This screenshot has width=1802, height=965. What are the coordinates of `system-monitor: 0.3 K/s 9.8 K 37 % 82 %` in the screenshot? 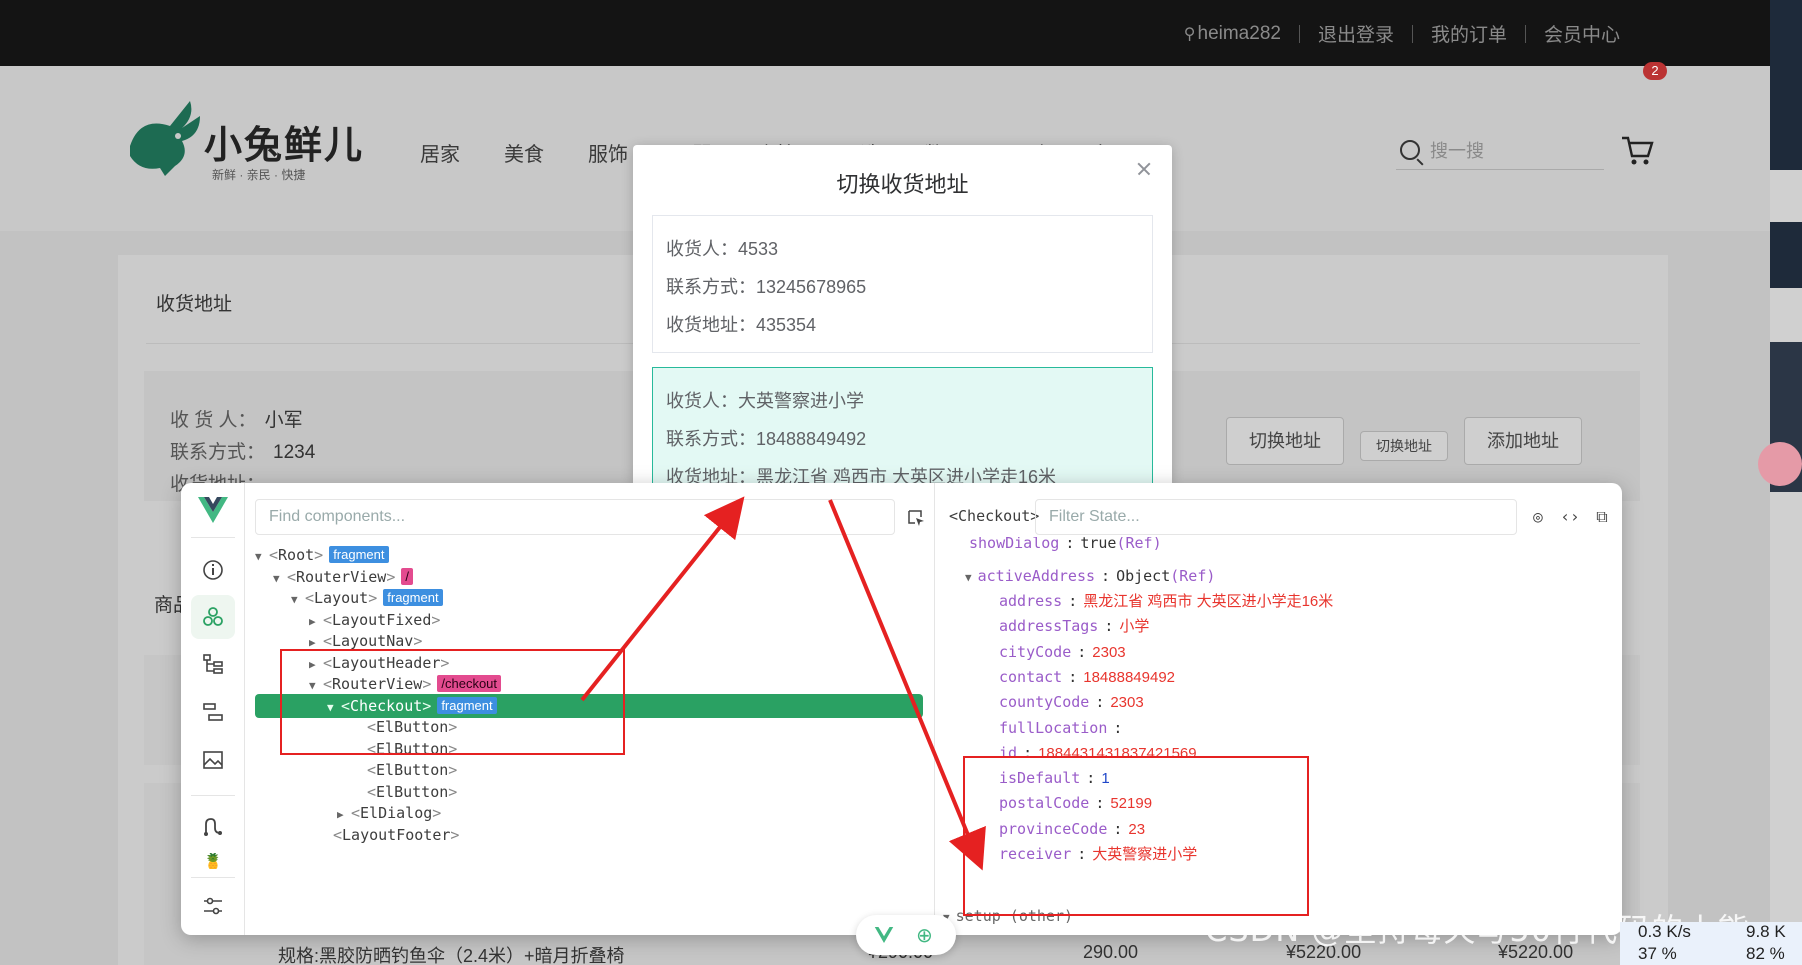 It's located at (1711, 943).